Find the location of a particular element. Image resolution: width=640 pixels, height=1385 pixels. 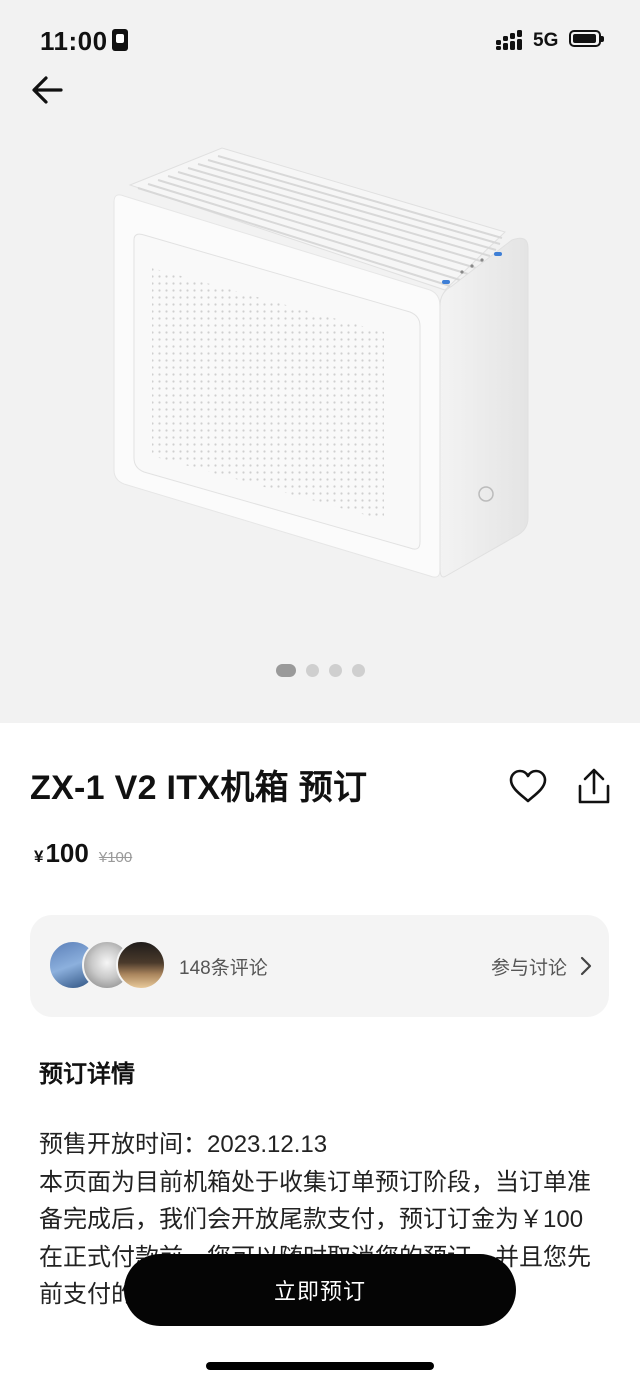

price-row: ¥ 100 ¥100 is located at coordinates (83, 853).